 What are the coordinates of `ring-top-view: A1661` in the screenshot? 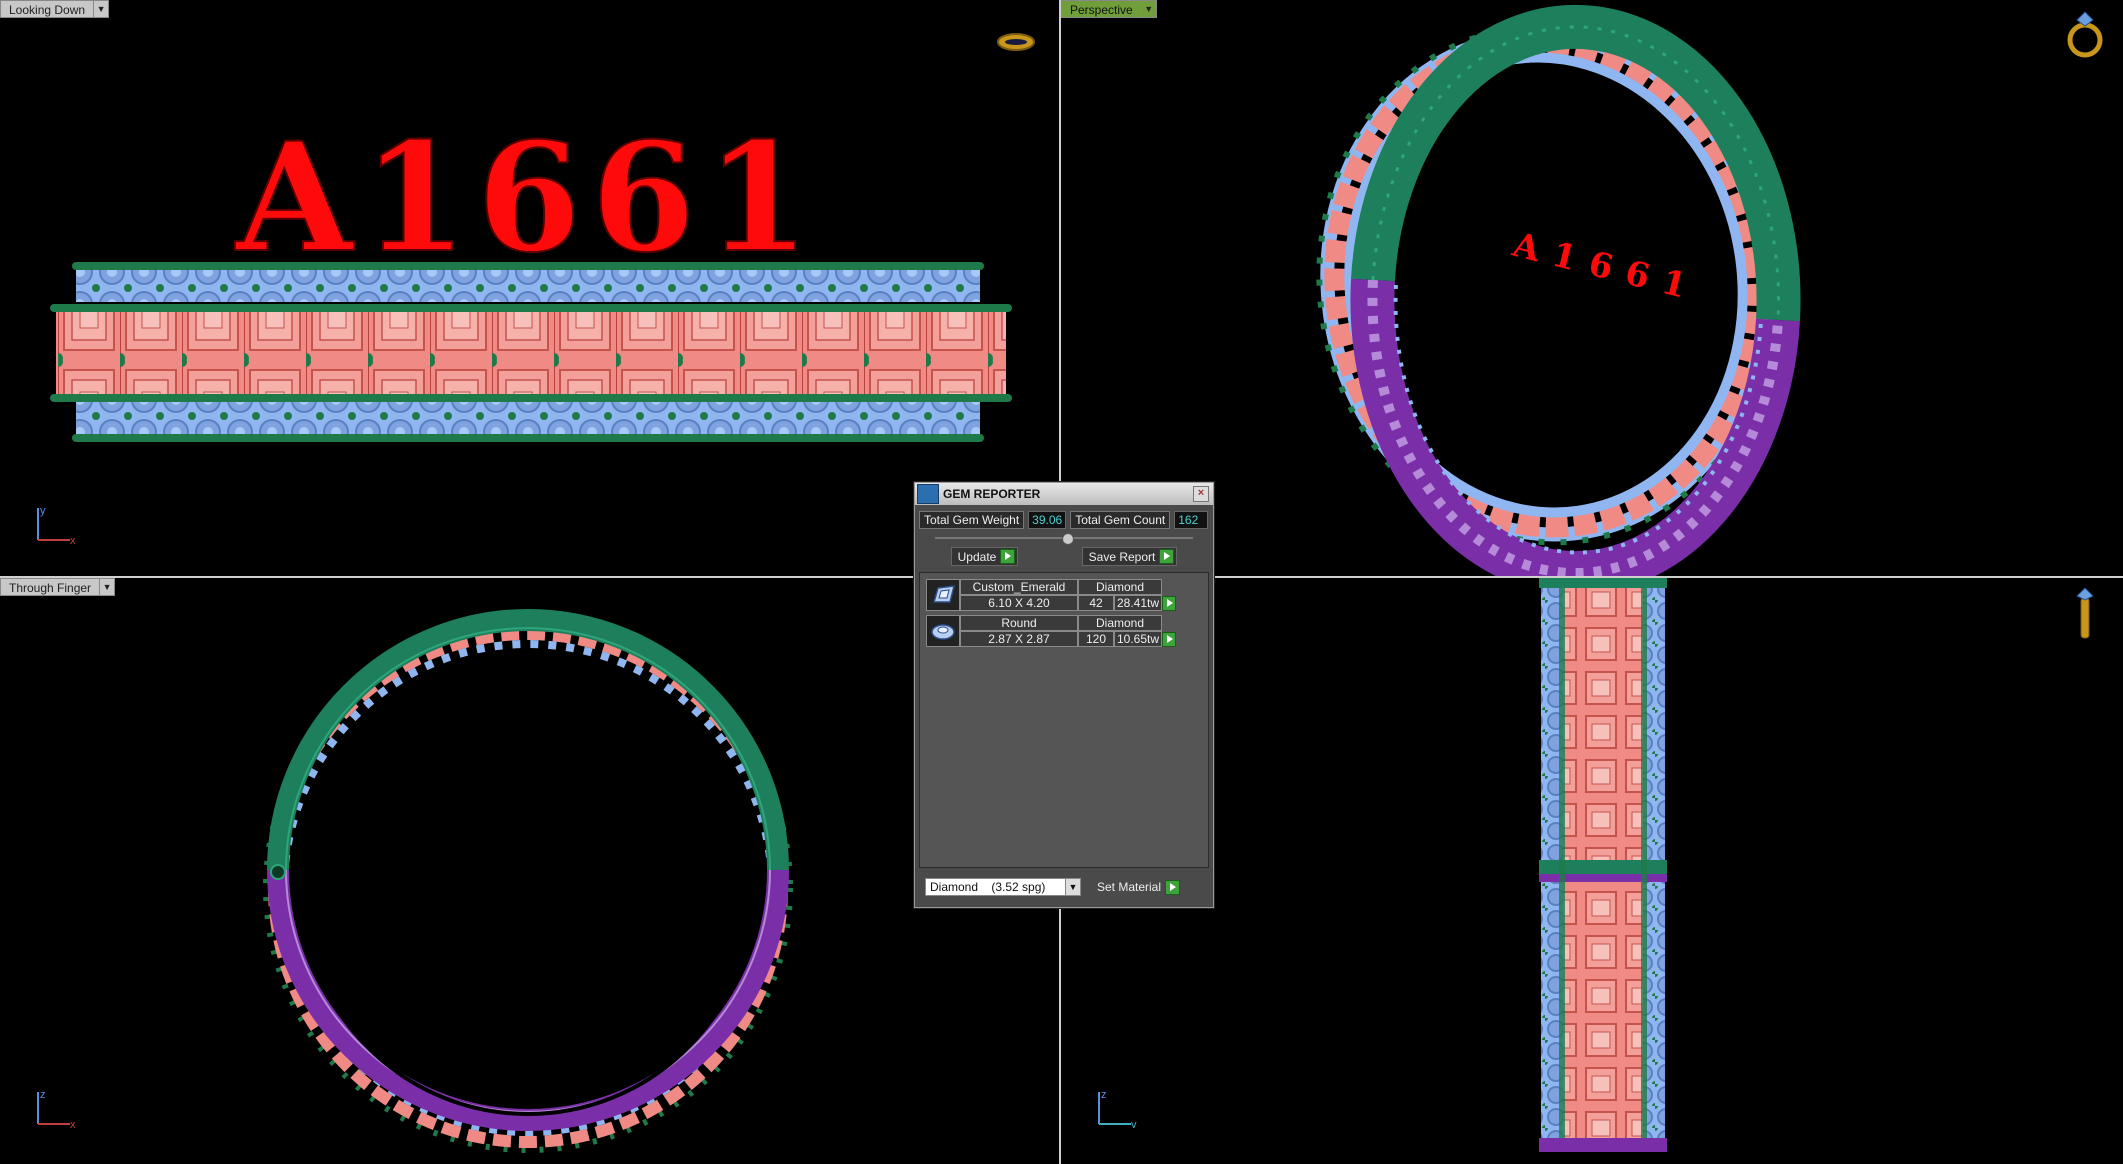 It's located at (531, 275).